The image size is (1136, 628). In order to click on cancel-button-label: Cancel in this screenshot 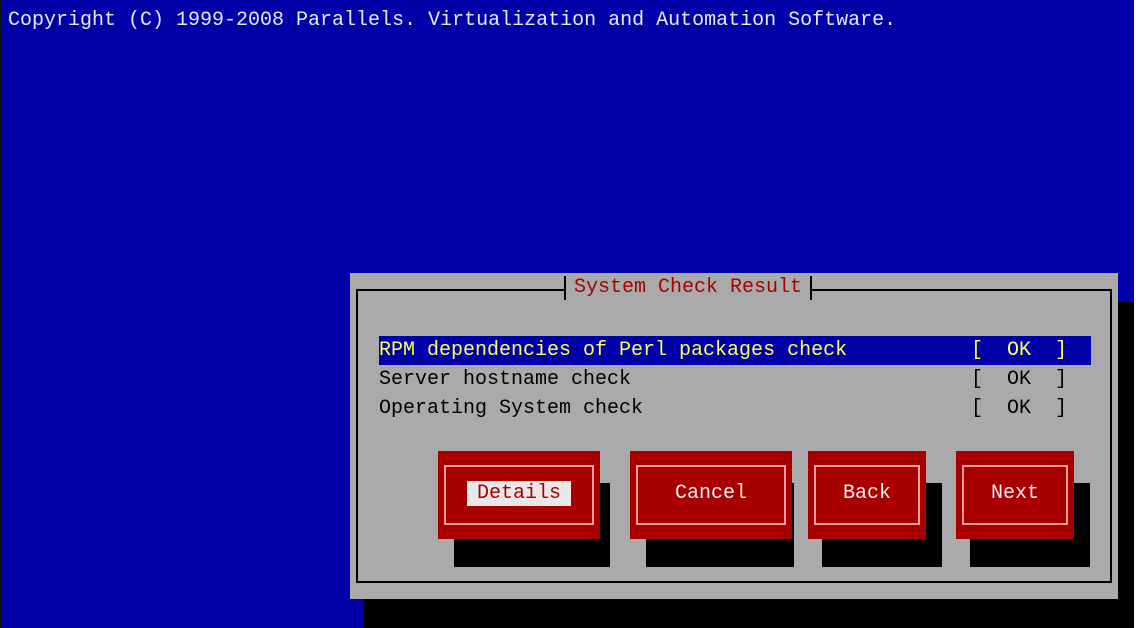, I will do `click(710, 493)`.